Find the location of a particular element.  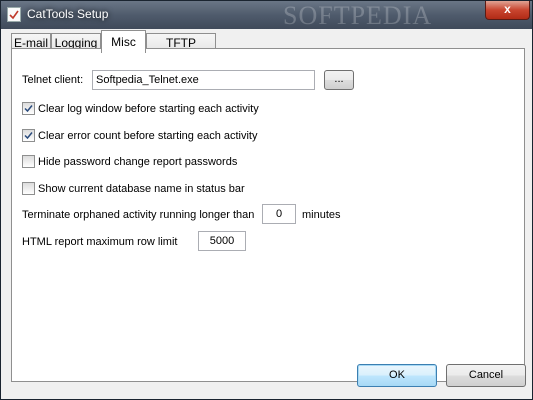

close-button: x is located at coordinates (507, 10).